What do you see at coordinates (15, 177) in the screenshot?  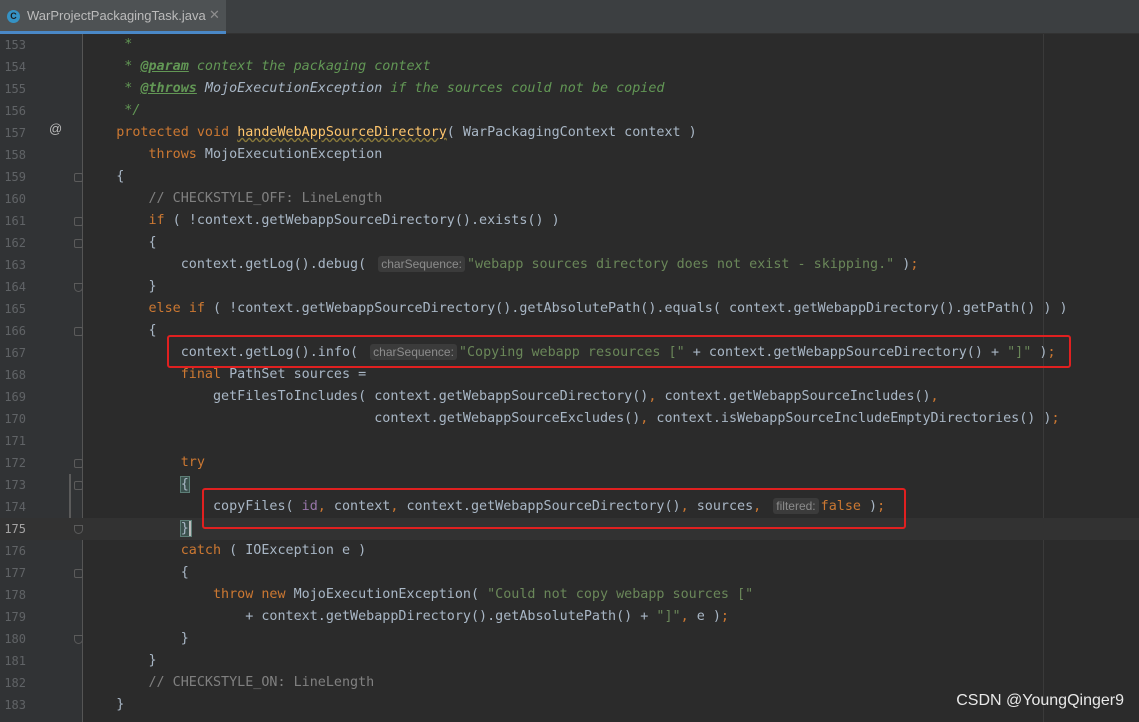 I see `line-number: 159` at bounding box center [15, 177].